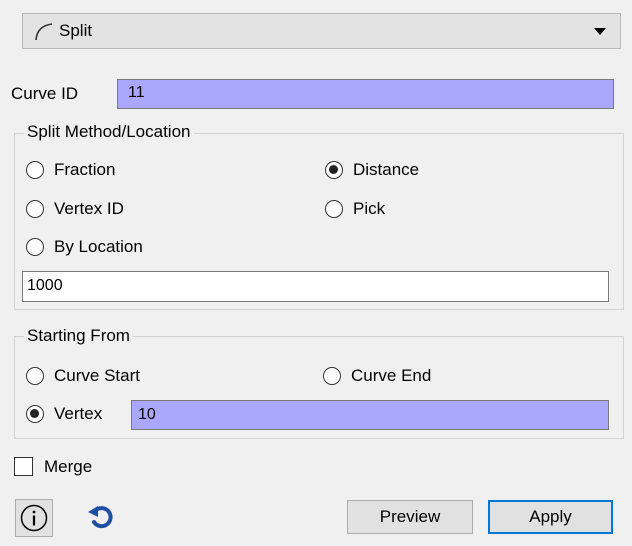 The height and width of the screenshot is (546, 632). What do you see at coordinates (78, 413) in the screenshot?
I see `radio-vertex-label: Vertex` at bounding box center [78, 413].